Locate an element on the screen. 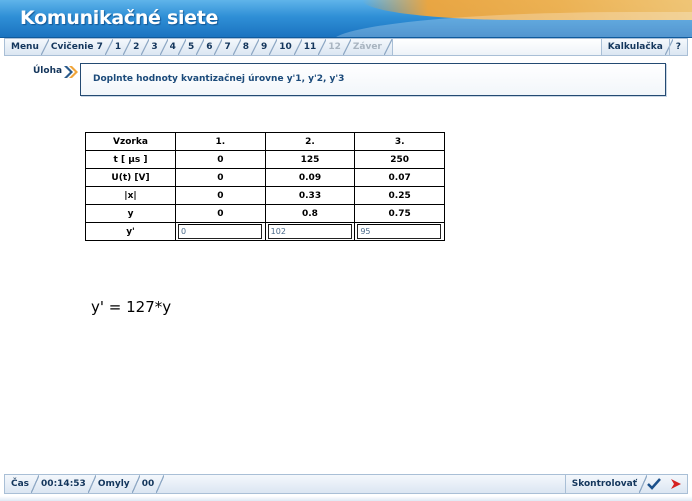 The image size is (692, 501). table-row: U(t) [V] 0 0.09 0.07 is located at coordinates (265, 177).